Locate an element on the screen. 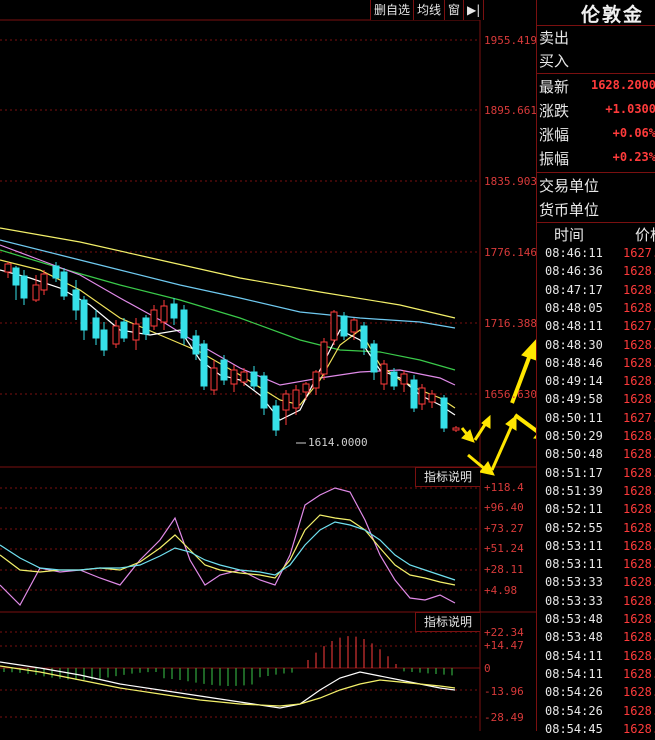 The width and height of the screenshot is (655, 740). amplitude-value: +0.23% is located at coordinates (633, 157).